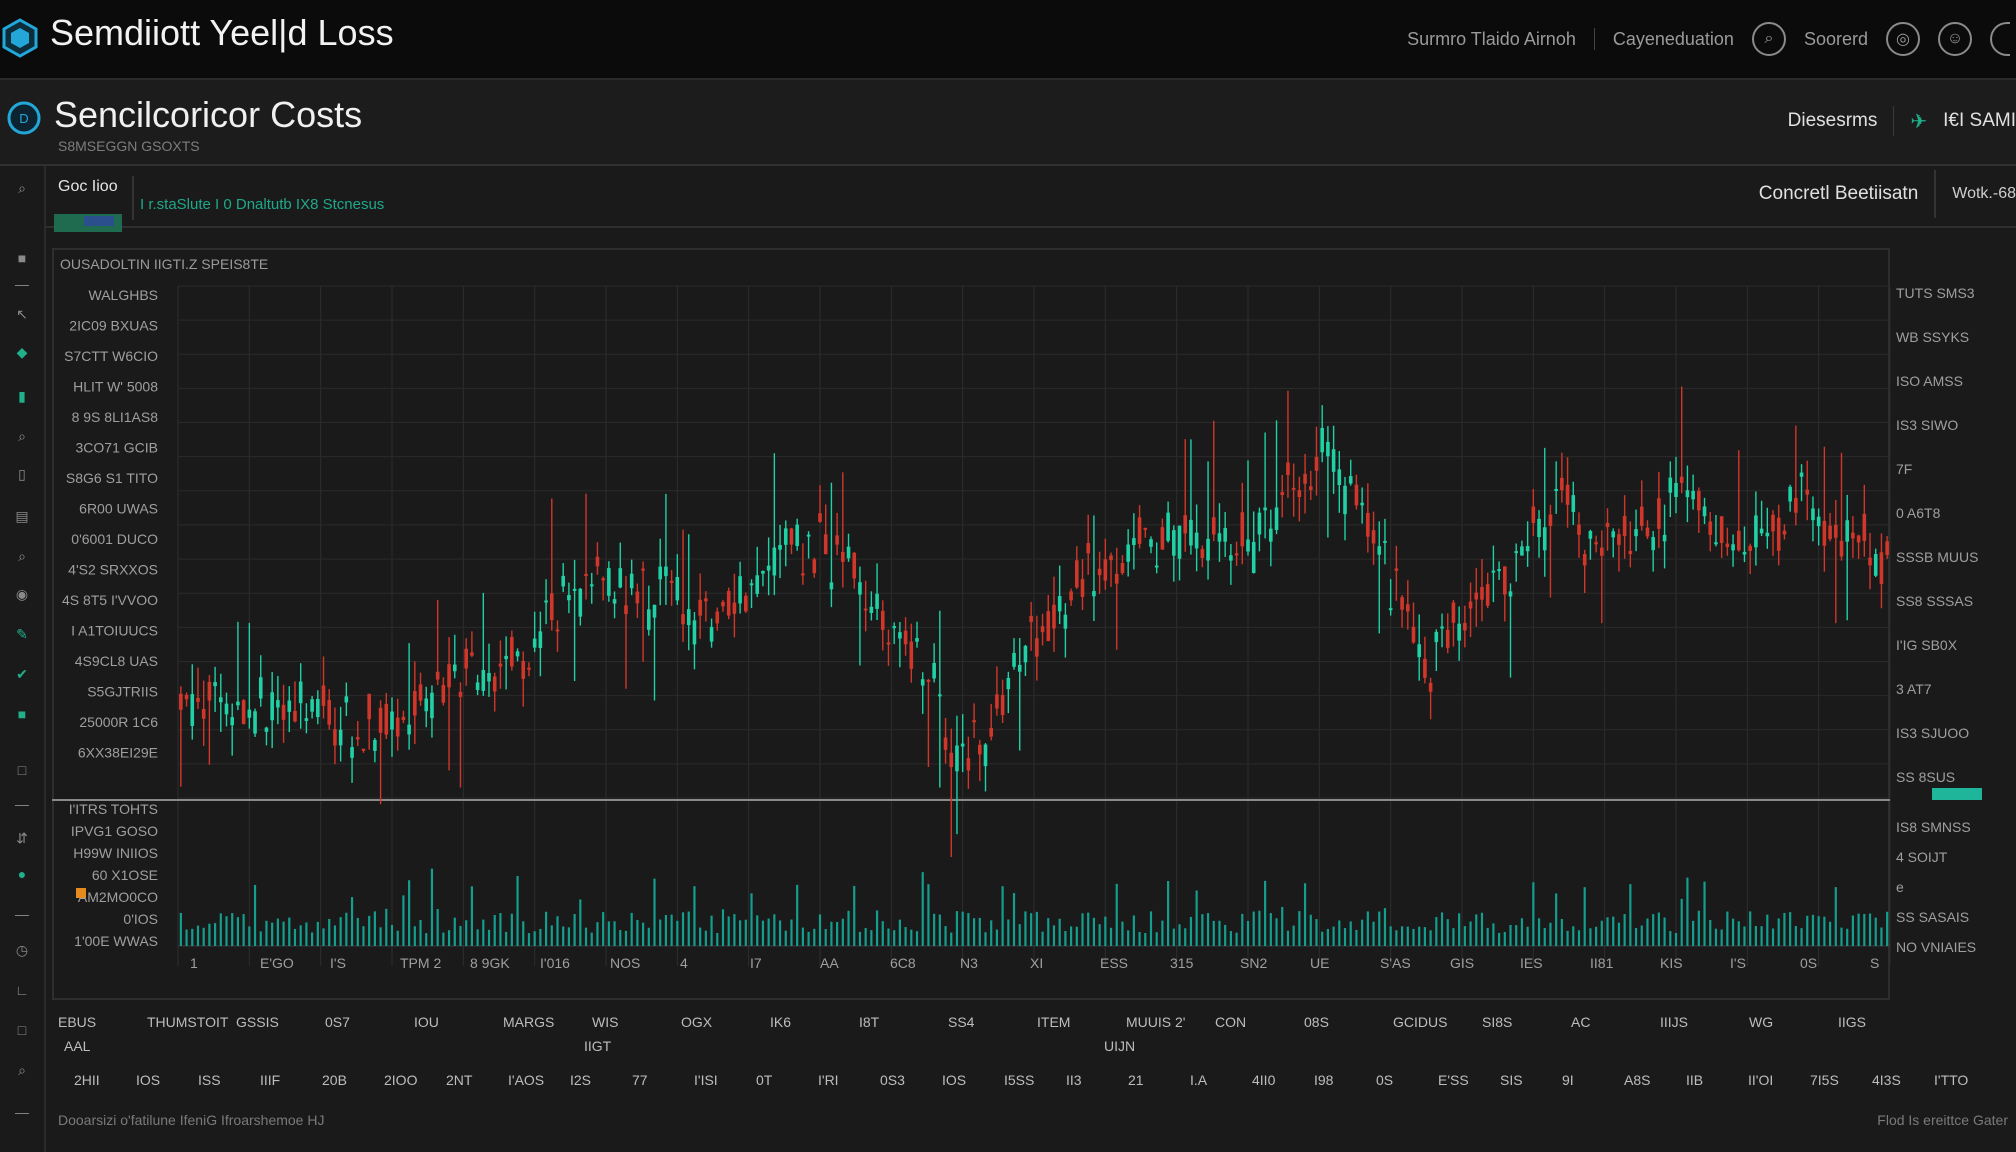 The image size is (2016, 1152). I want to click on volume-tick-label-left: 1'00E WWAS, so click(116, 941).